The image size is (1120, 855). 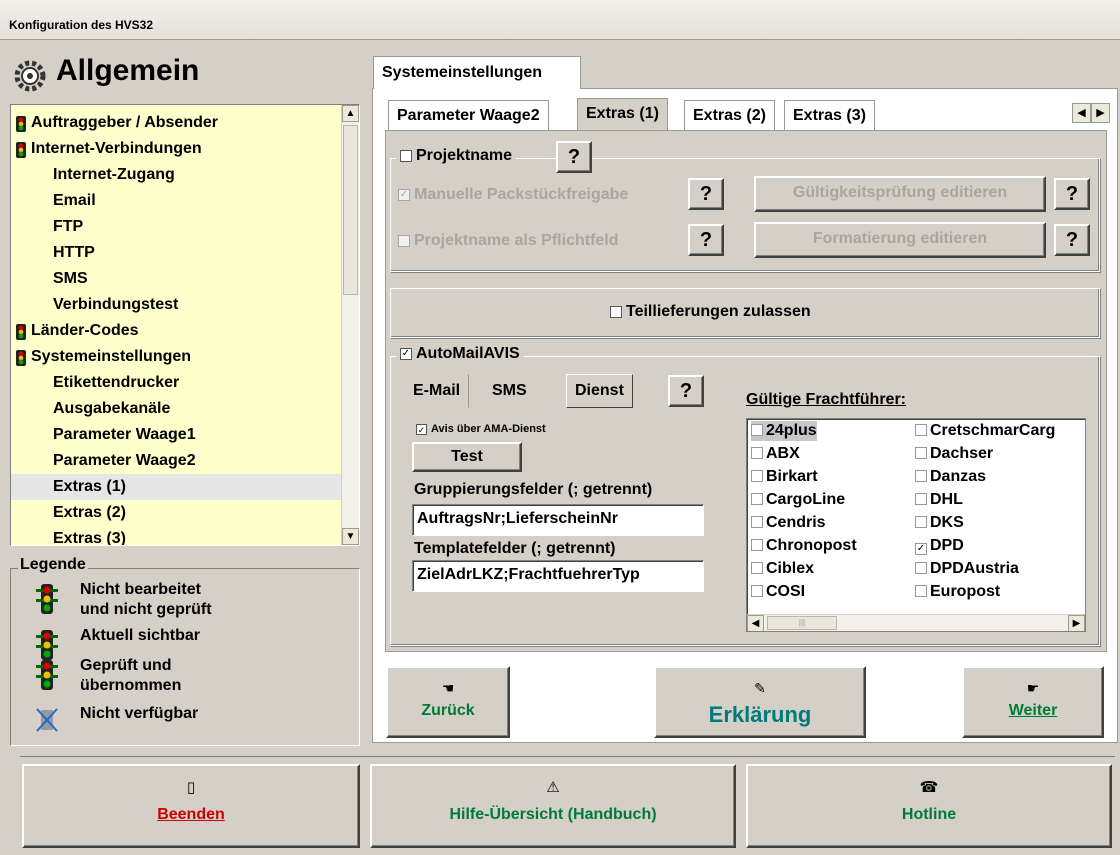 I want to click on scroll-left-icon: ◀, so click(x=755, y=623).